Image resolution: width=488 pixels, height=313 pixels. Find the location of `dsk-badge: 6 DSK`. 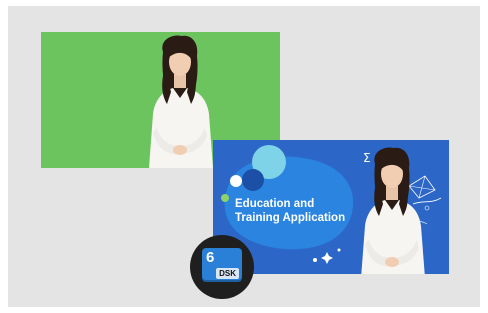

dsk-badge: 6 DSK is located at coordinates (222, 267).